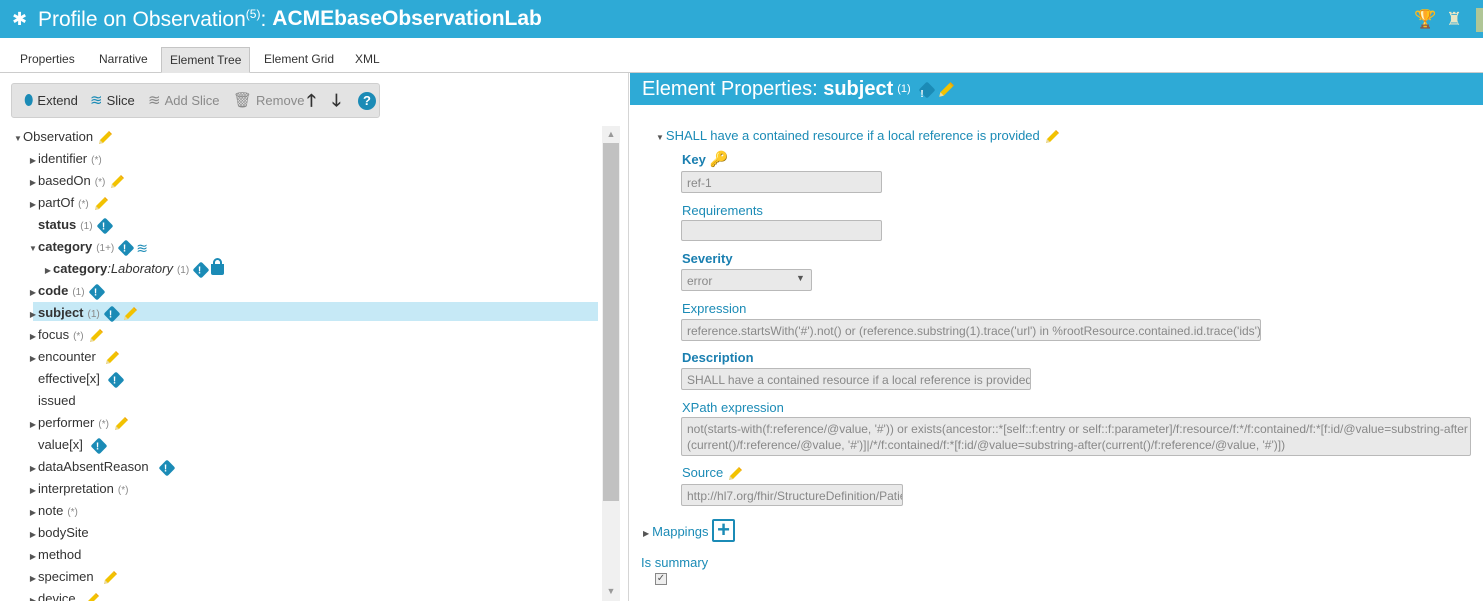  Describe the element at coordinates (336, 100) in the screenshot. I see `move-down-button: 🡓` at that location.